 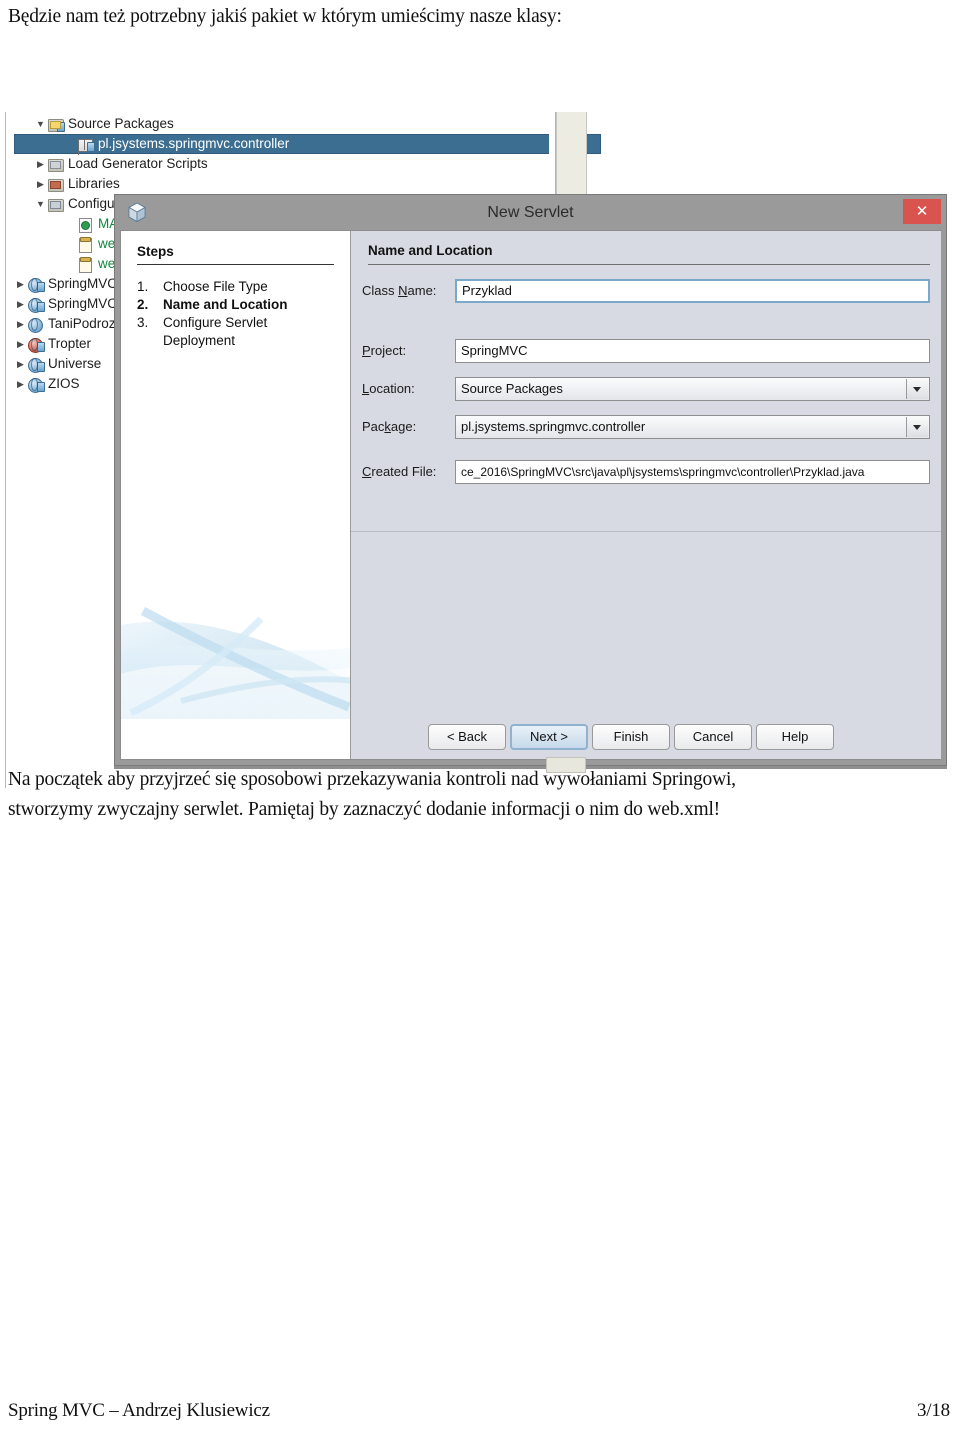 I want to click on step-item: 3. Configure Servlet, so click(x=239, y=323).